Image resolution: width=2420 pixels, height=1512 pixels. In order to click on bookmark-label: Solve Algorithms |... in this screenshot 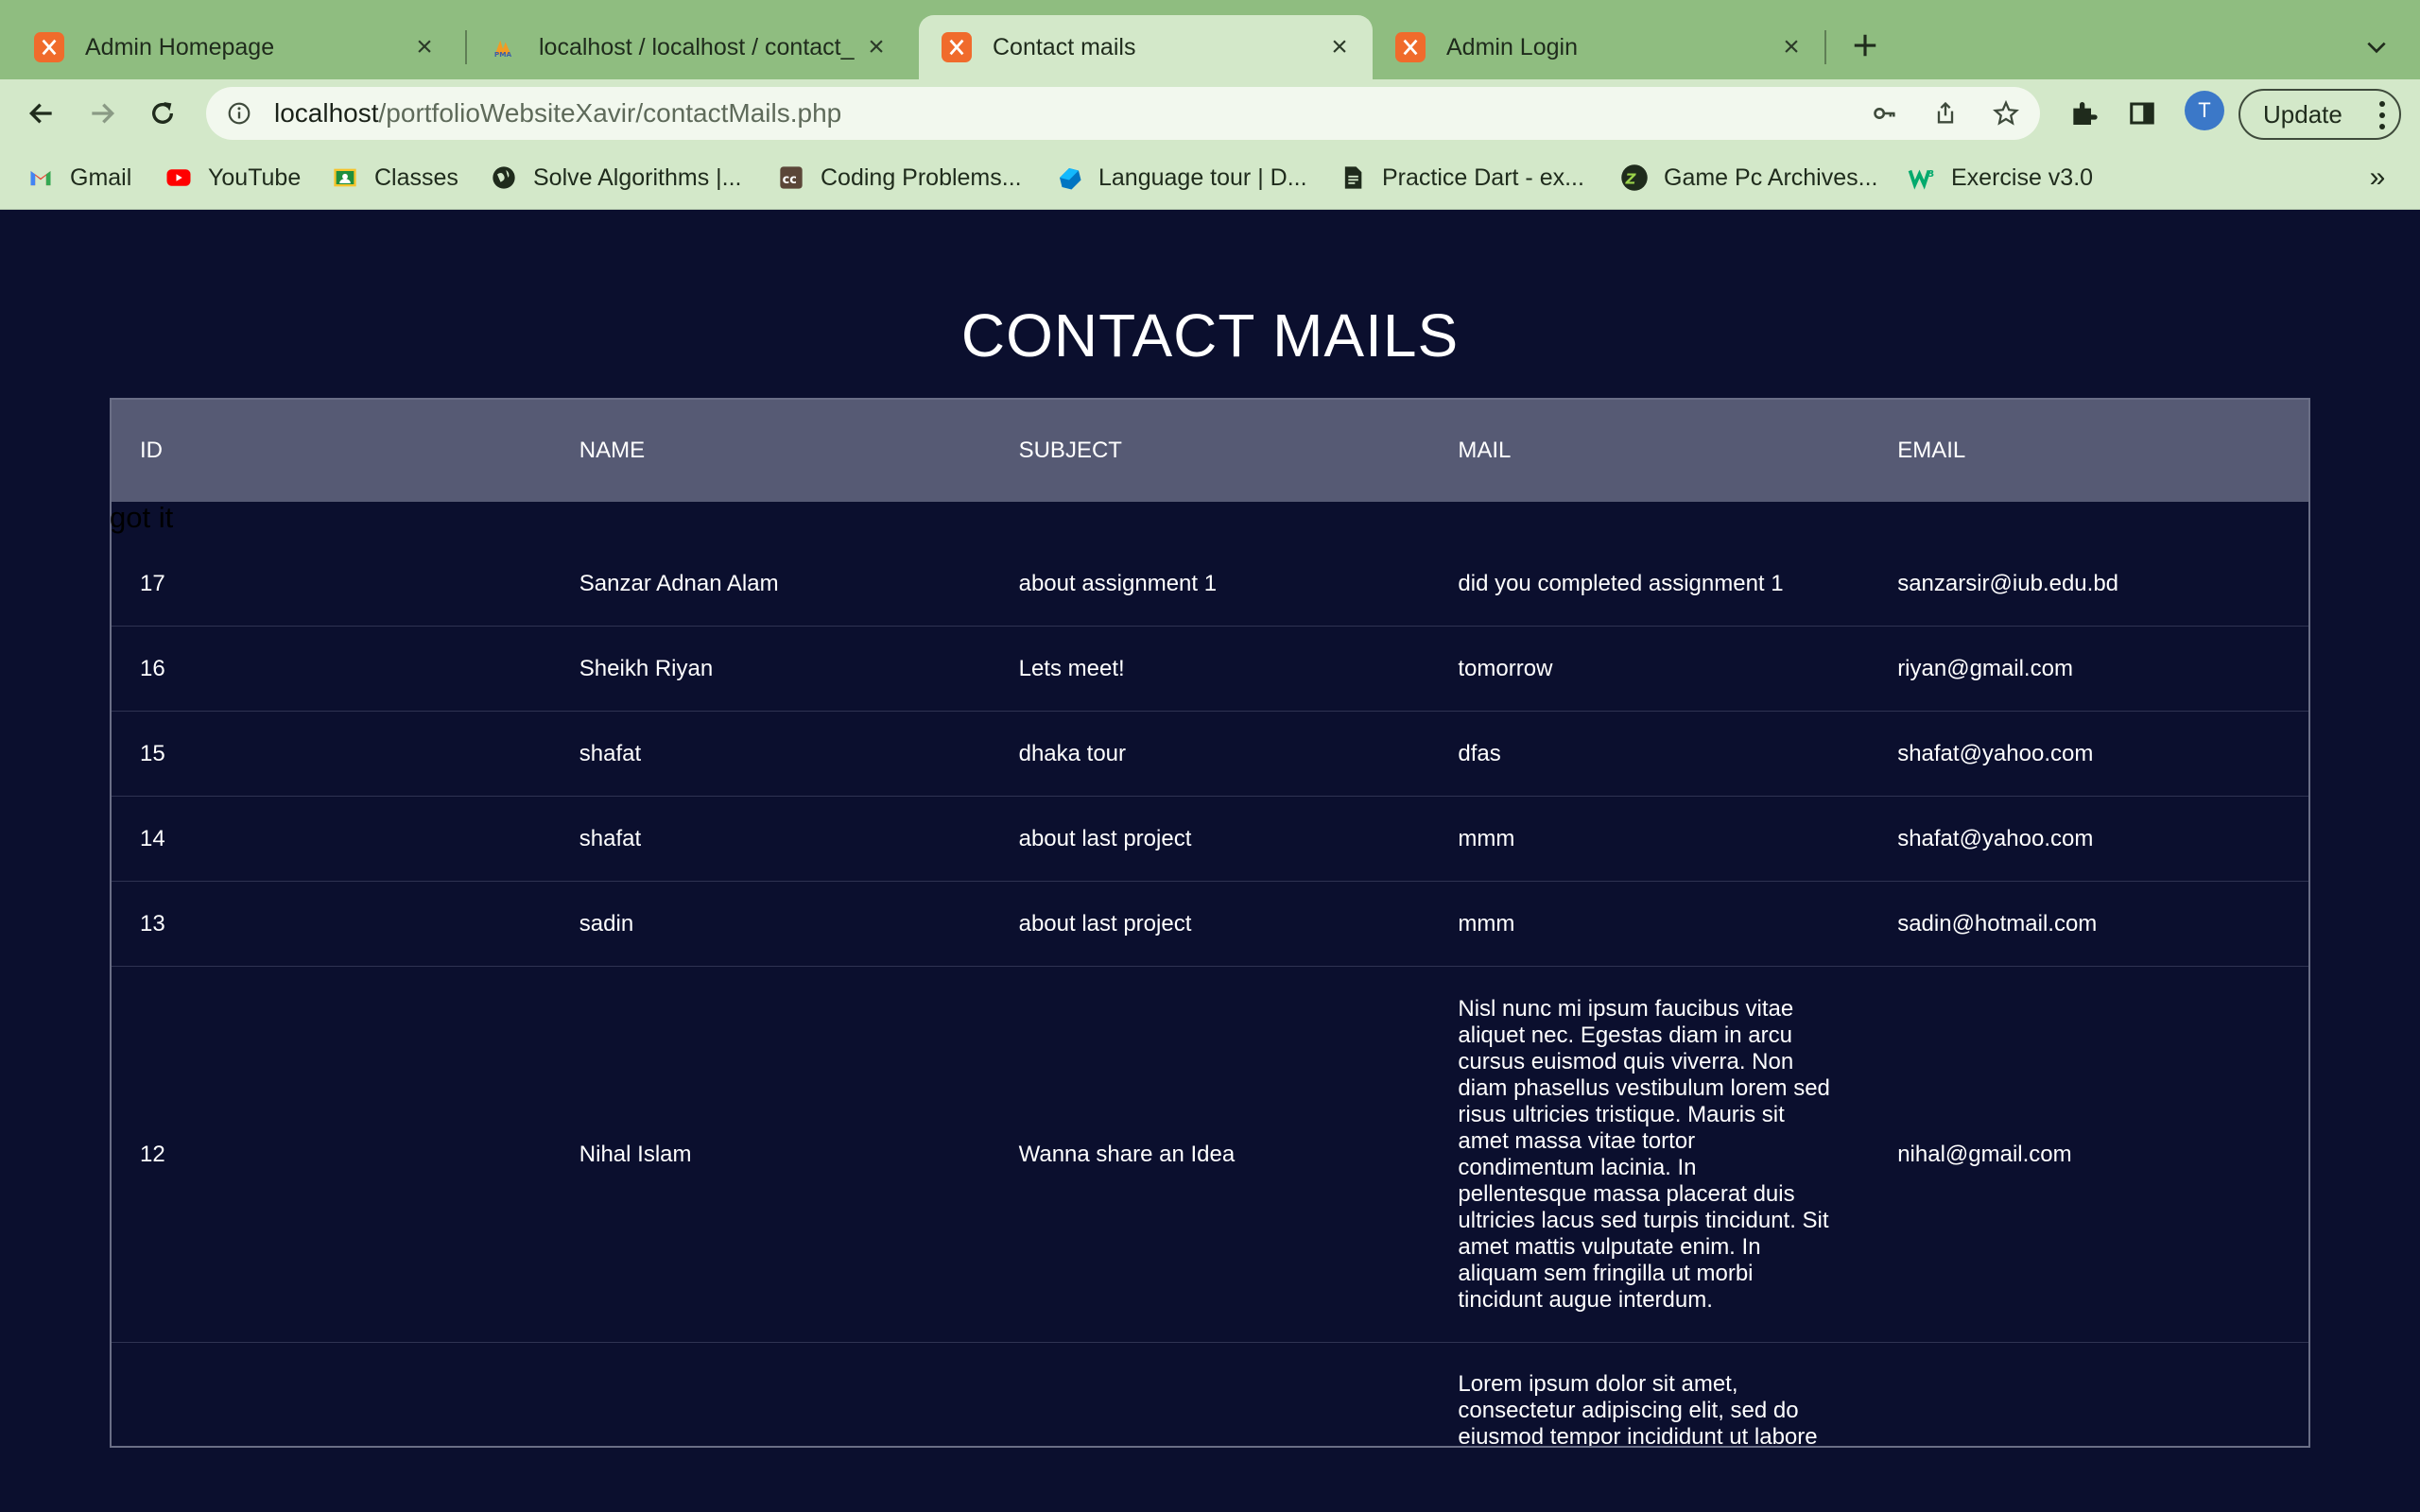, I will do `click(637, 177)`.